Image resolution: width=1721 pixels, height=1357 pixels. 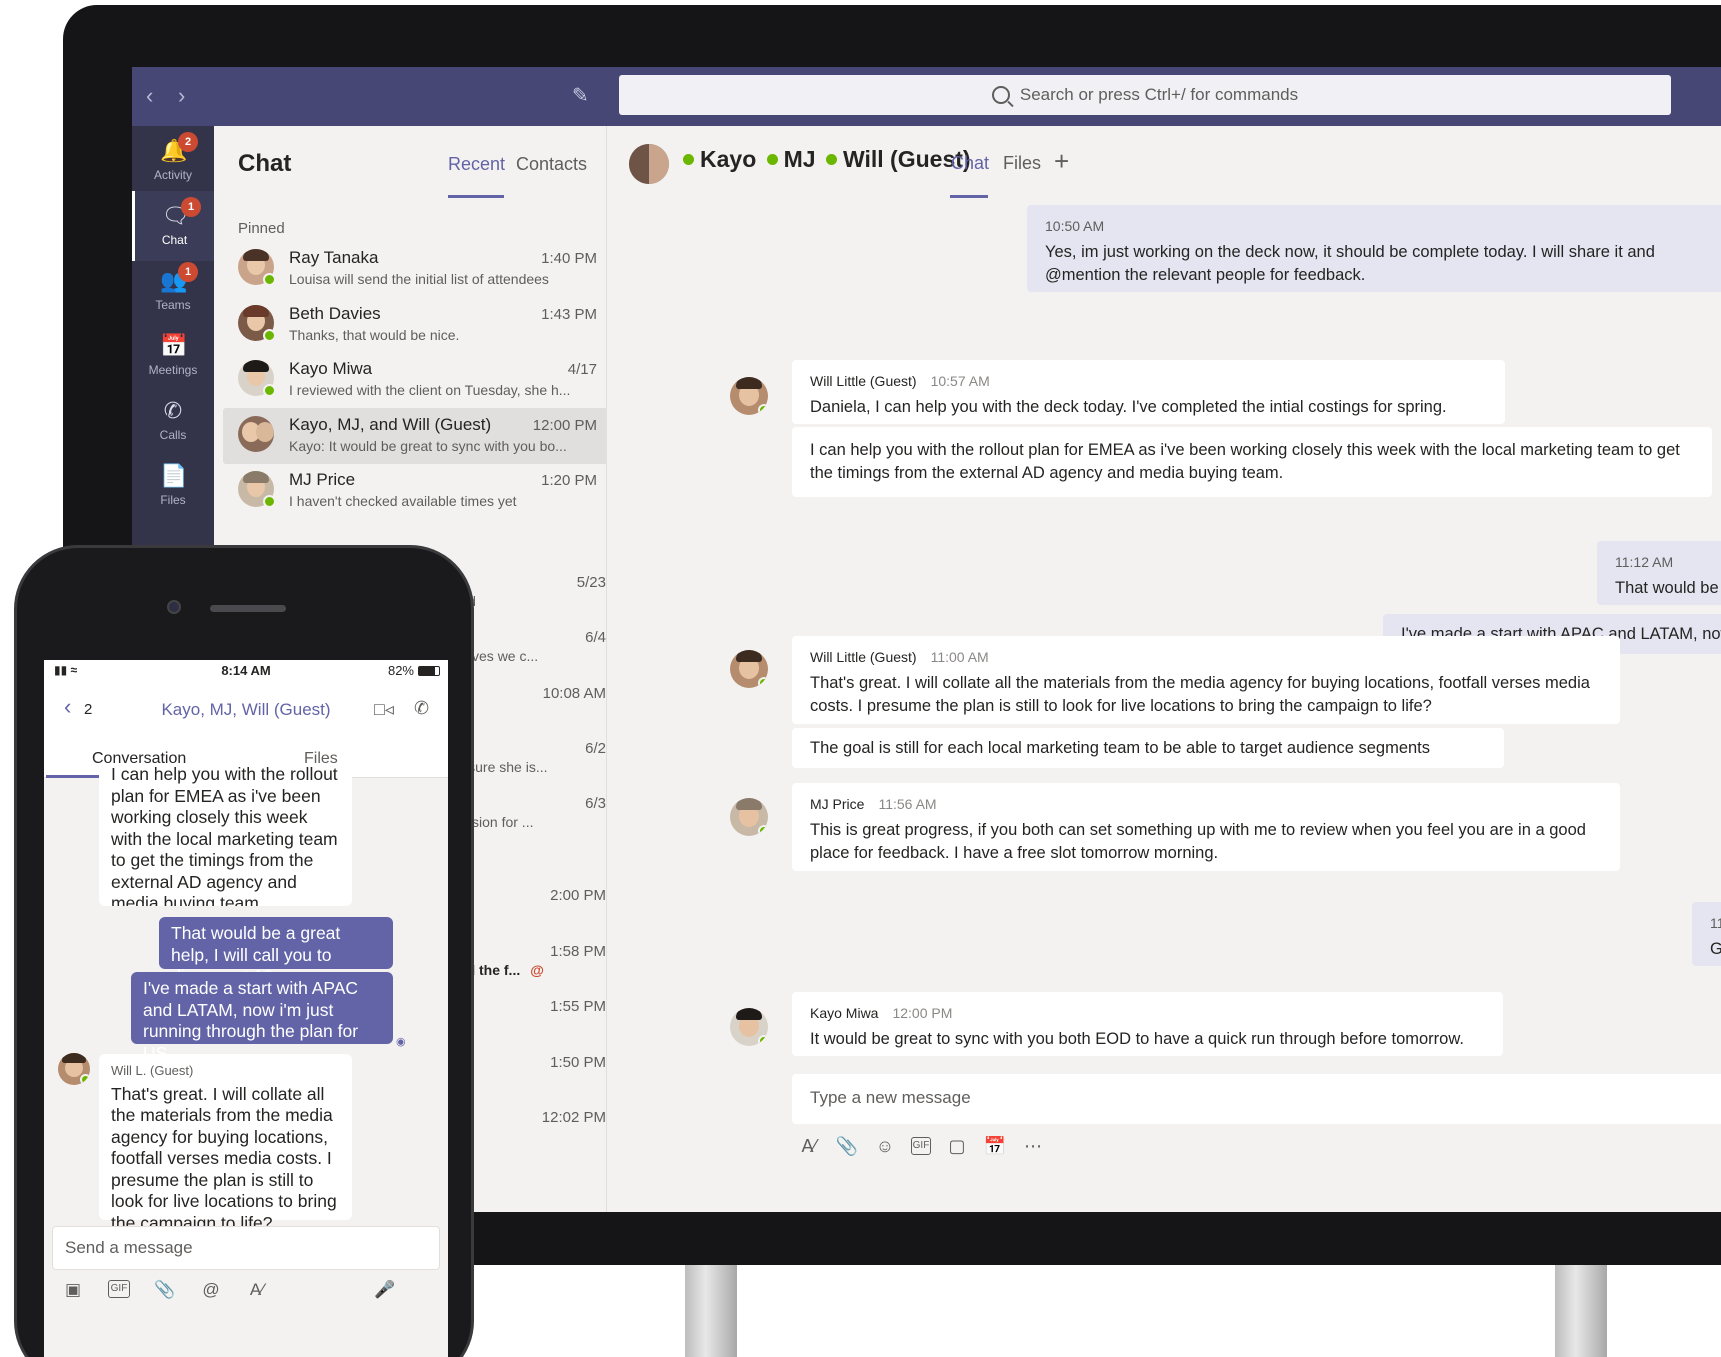 I want to click on tab-recent-underline, so click(x=476, y=196).